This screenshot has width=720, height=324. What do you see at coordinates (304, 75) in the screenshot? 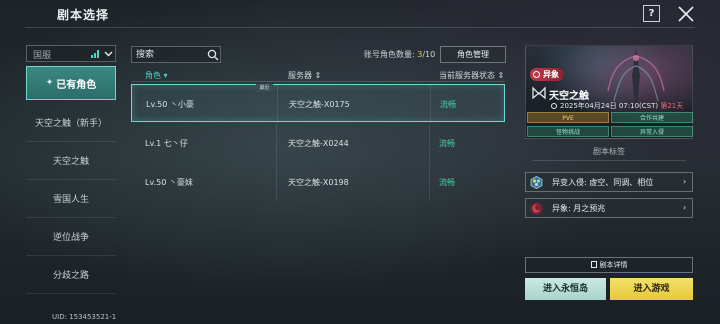
I see `column-header-server: 服务器 ⇕` at bounding box center [304, 75].